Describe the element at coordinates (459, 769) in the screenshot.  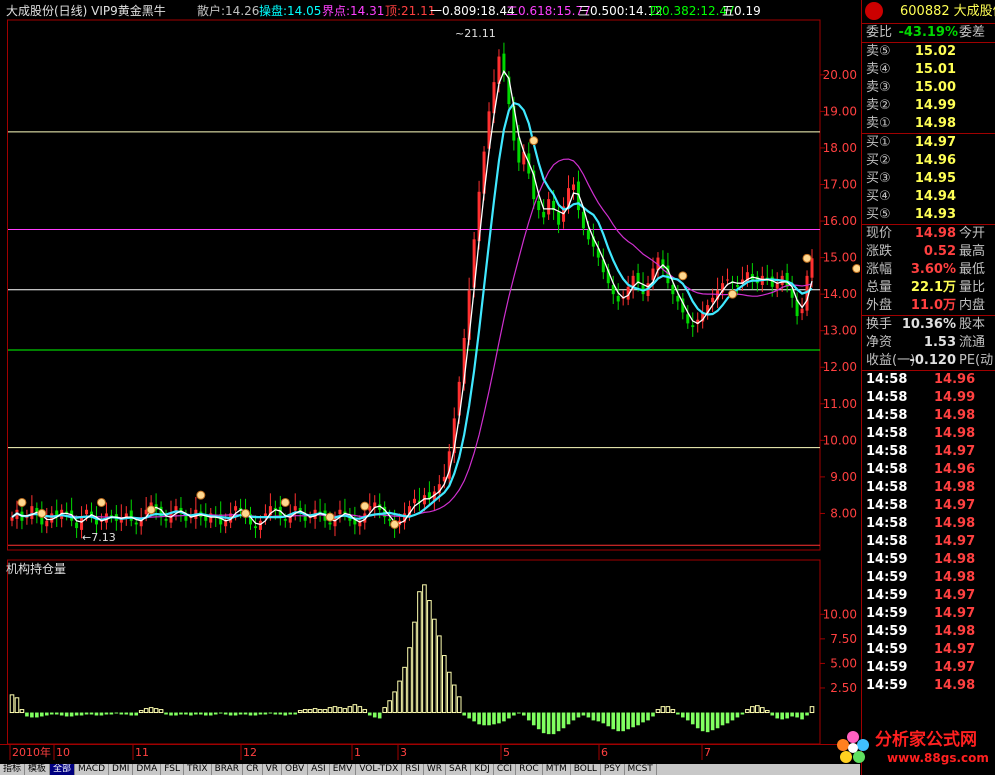
I see `indicator-tab: SAR` at that location.